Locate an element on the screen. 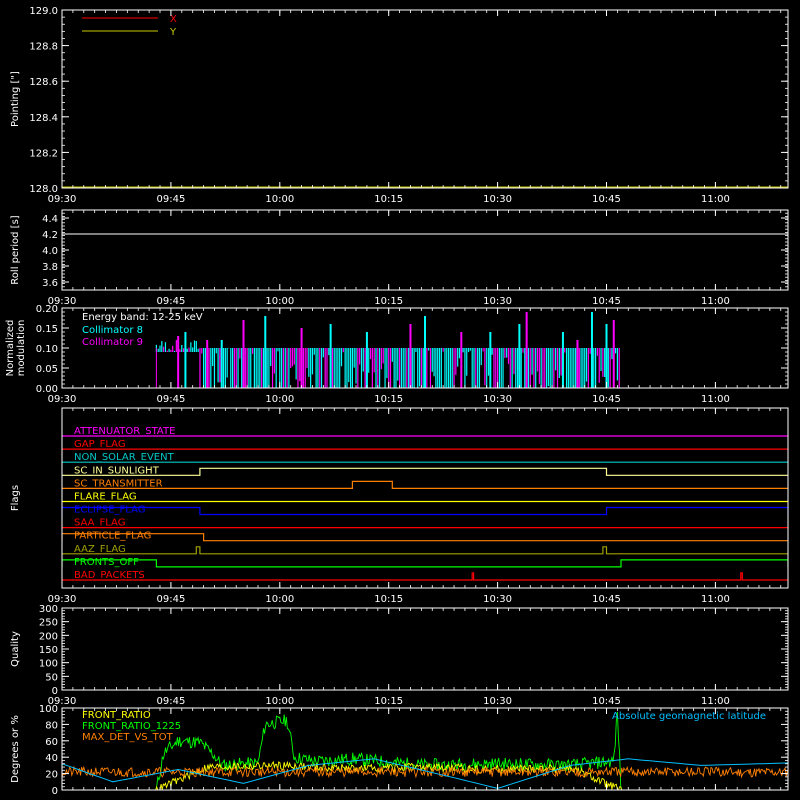  y-tick-label: 250 is located at coordinates (48, 623).